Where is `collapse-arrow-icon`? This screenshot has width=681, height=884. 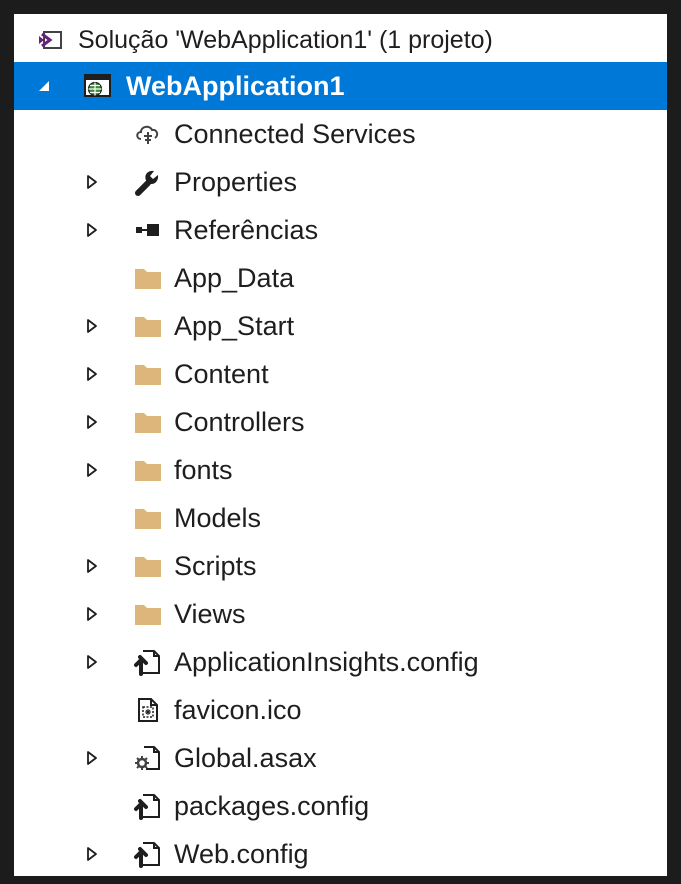
collapse-arrow-icon is located at coordinates (44, 86).